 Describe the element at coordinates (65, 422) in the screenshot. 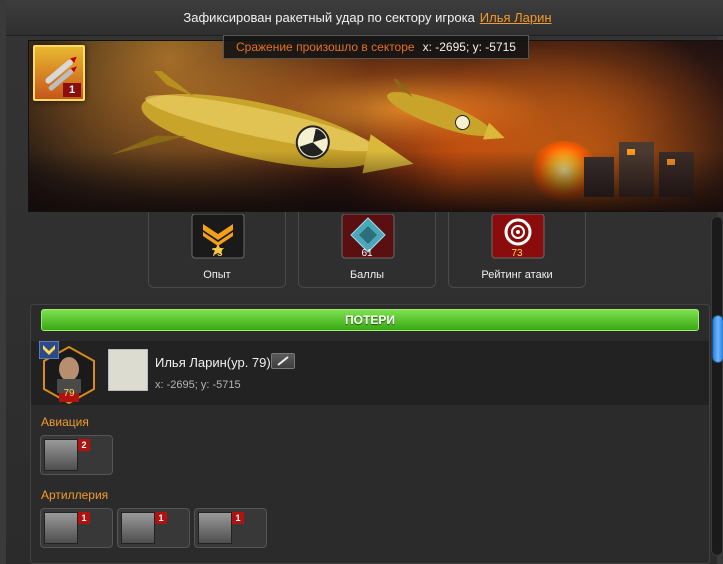

I see `category-aviation-label: Авиация` at that location.